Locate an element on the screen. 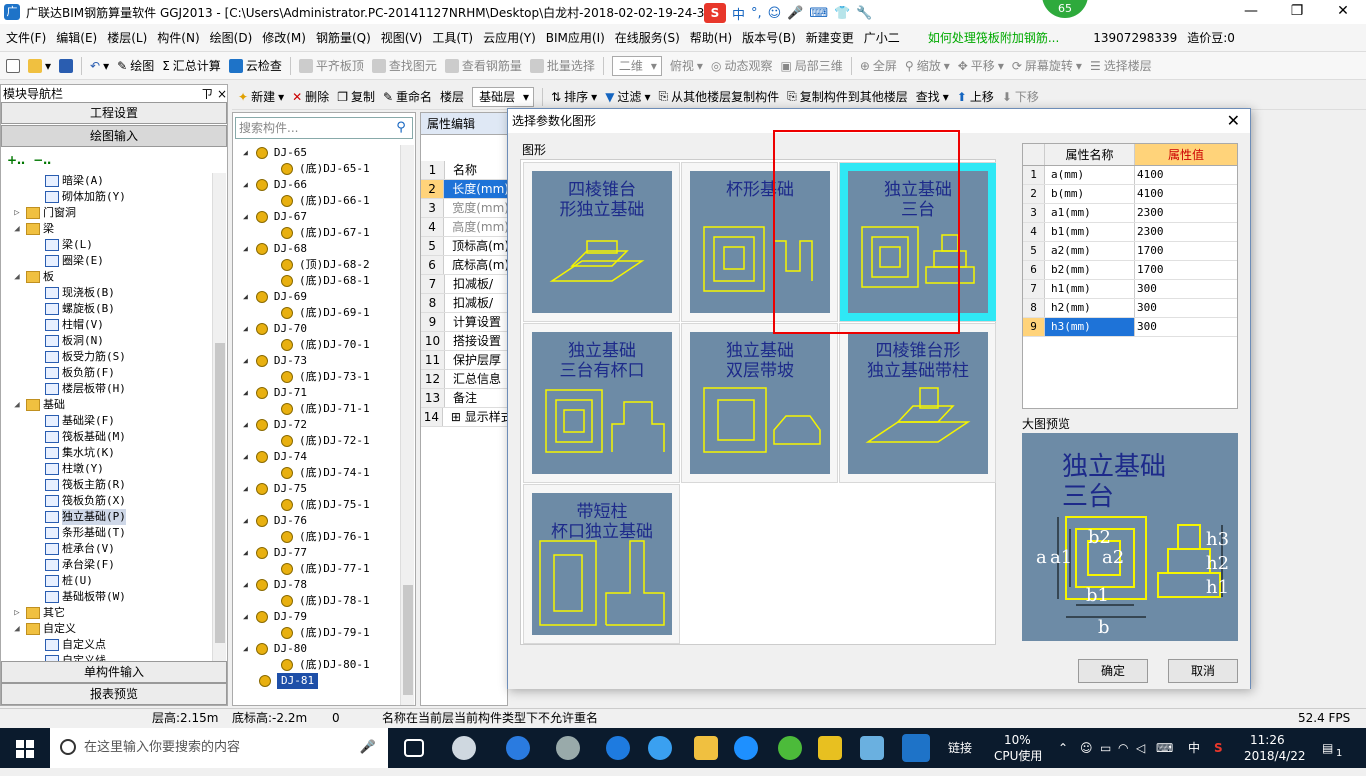 The image size is (1366, 776). property-row: 6 底标高(m) is located at coordinates (464, 265).